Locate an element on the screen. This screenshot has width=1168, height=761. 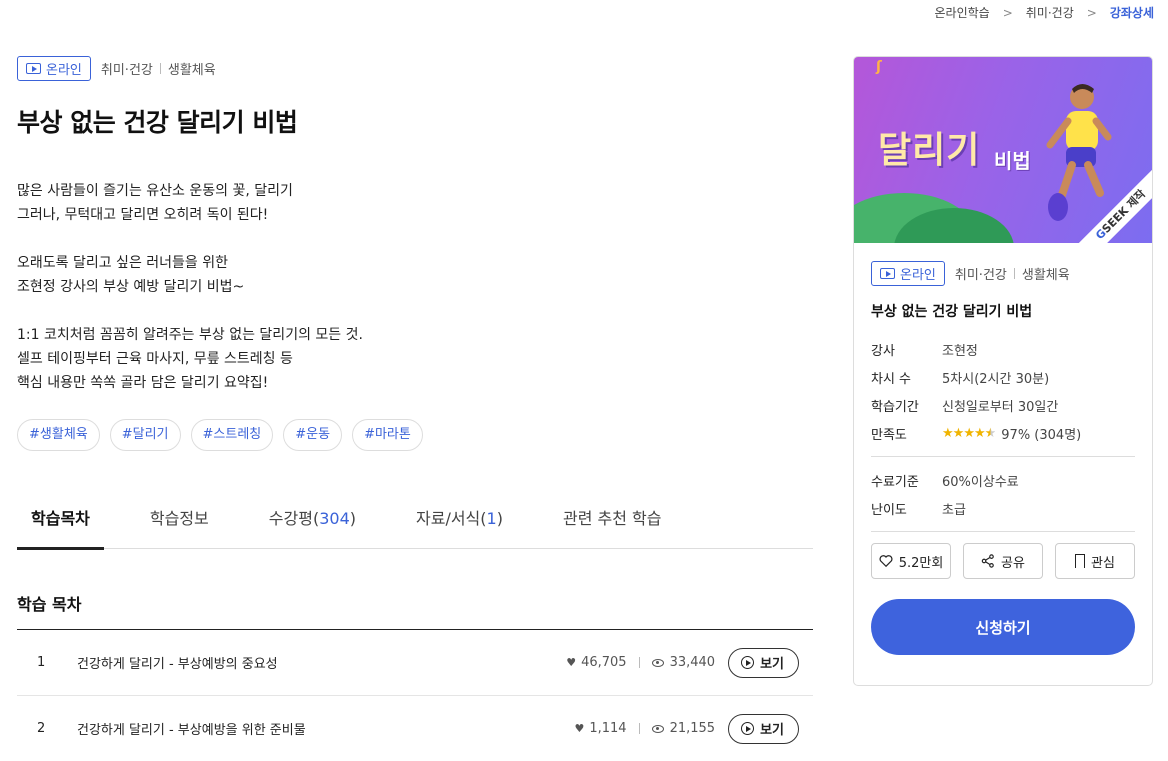
completion-info: 수료기준 60%이상수료 난이도 초급 is located at coordinates (1003, 494).